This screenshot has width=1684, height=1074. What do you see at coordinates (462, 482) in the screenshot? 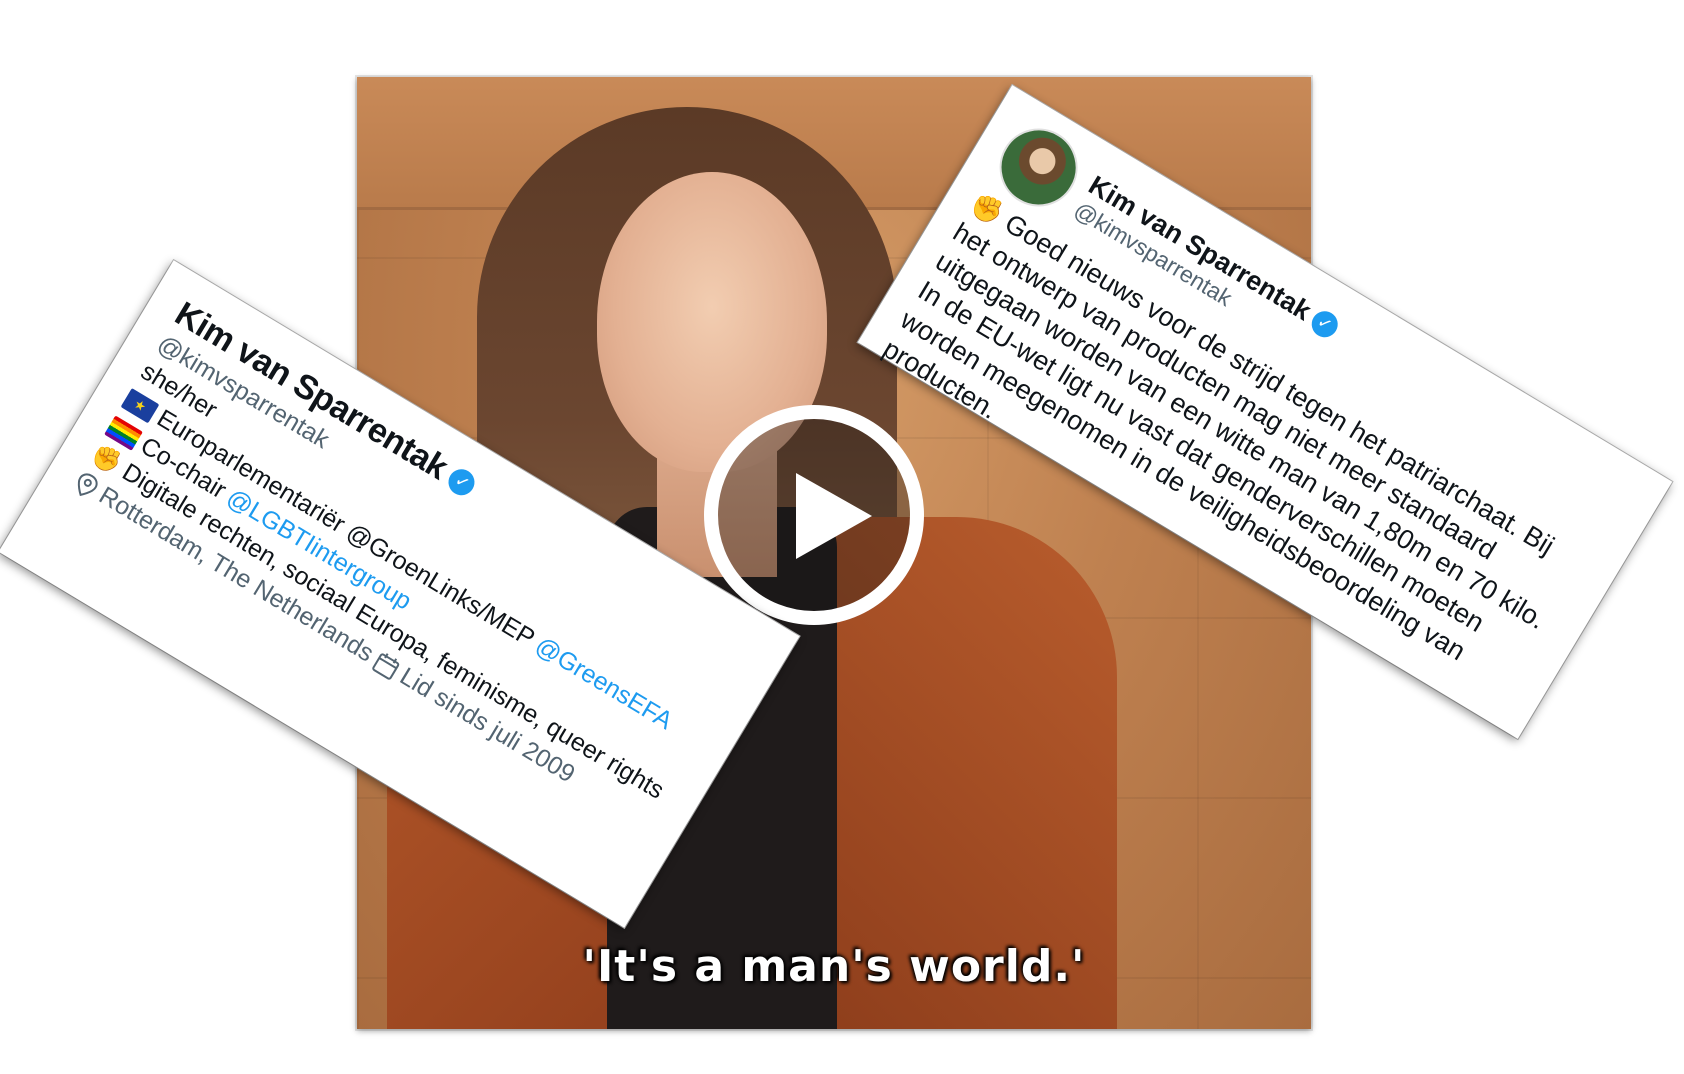
I see `verified-badge-icon: ✓` at bounding box center [462, 482].